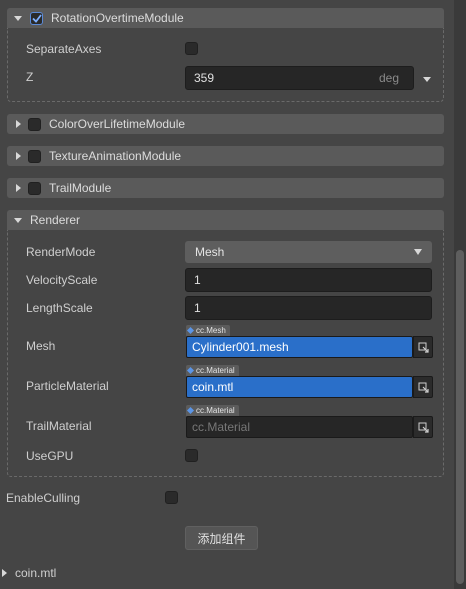 The height and width of the screenshot is (589, 466). I want to click on footer-asset-name: coin.mtl, so click(35, 573).